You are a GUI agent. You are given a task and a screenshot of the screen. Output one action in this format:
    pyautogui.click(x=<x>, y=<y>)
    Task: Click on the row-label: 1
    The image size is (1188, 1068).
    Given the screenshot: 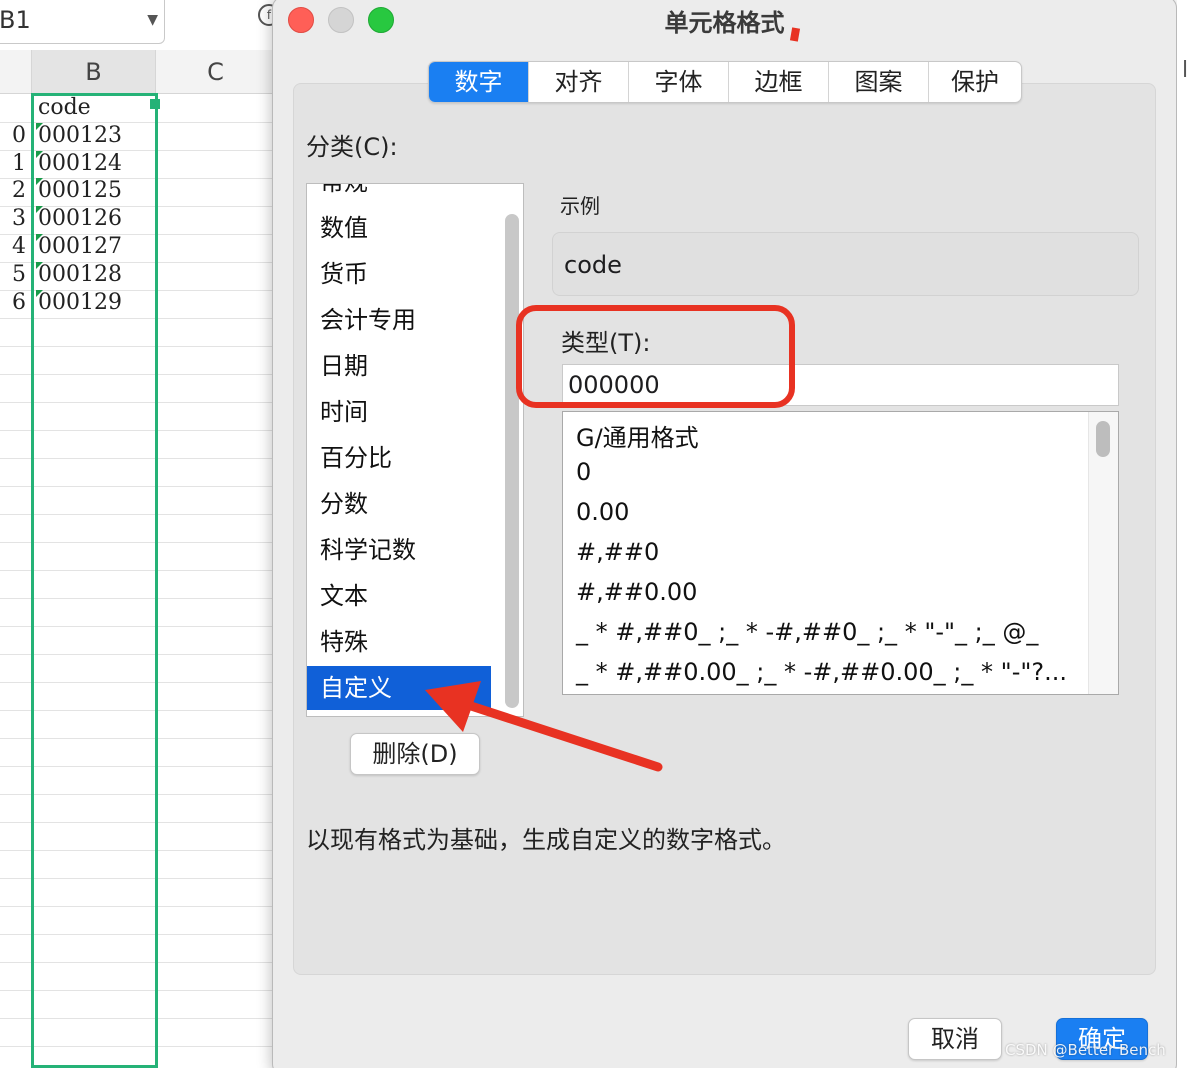 What is the action you would take?
    pyautogui.click(x=19, y=163)
    